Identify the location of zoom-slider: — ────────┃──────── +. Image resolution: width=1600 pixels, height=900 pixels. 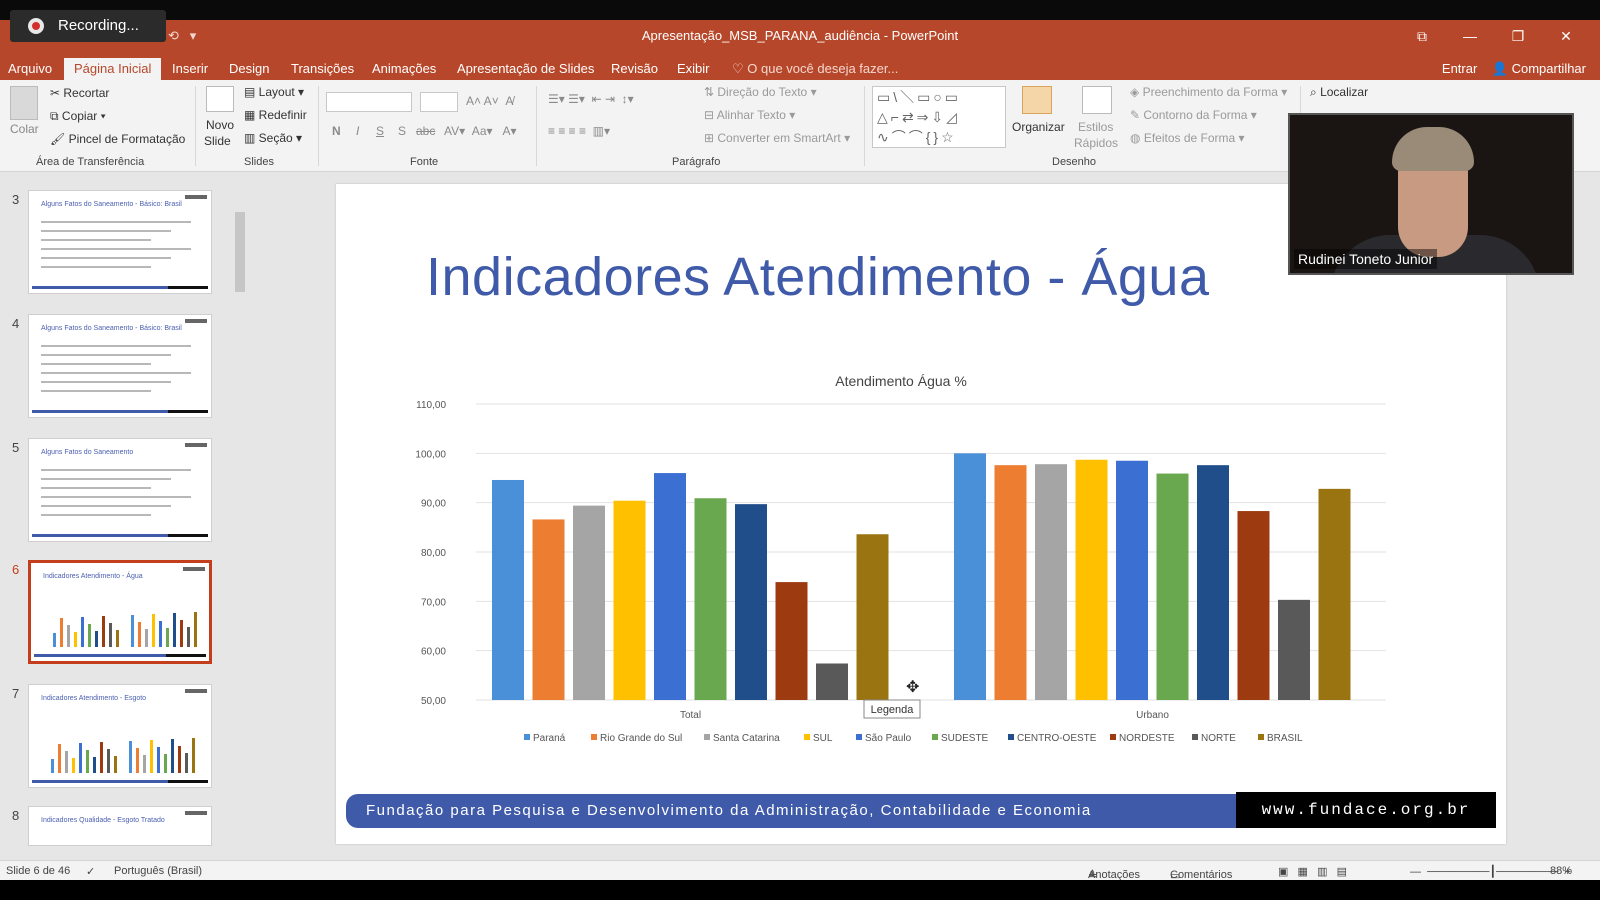
(1490, 871).